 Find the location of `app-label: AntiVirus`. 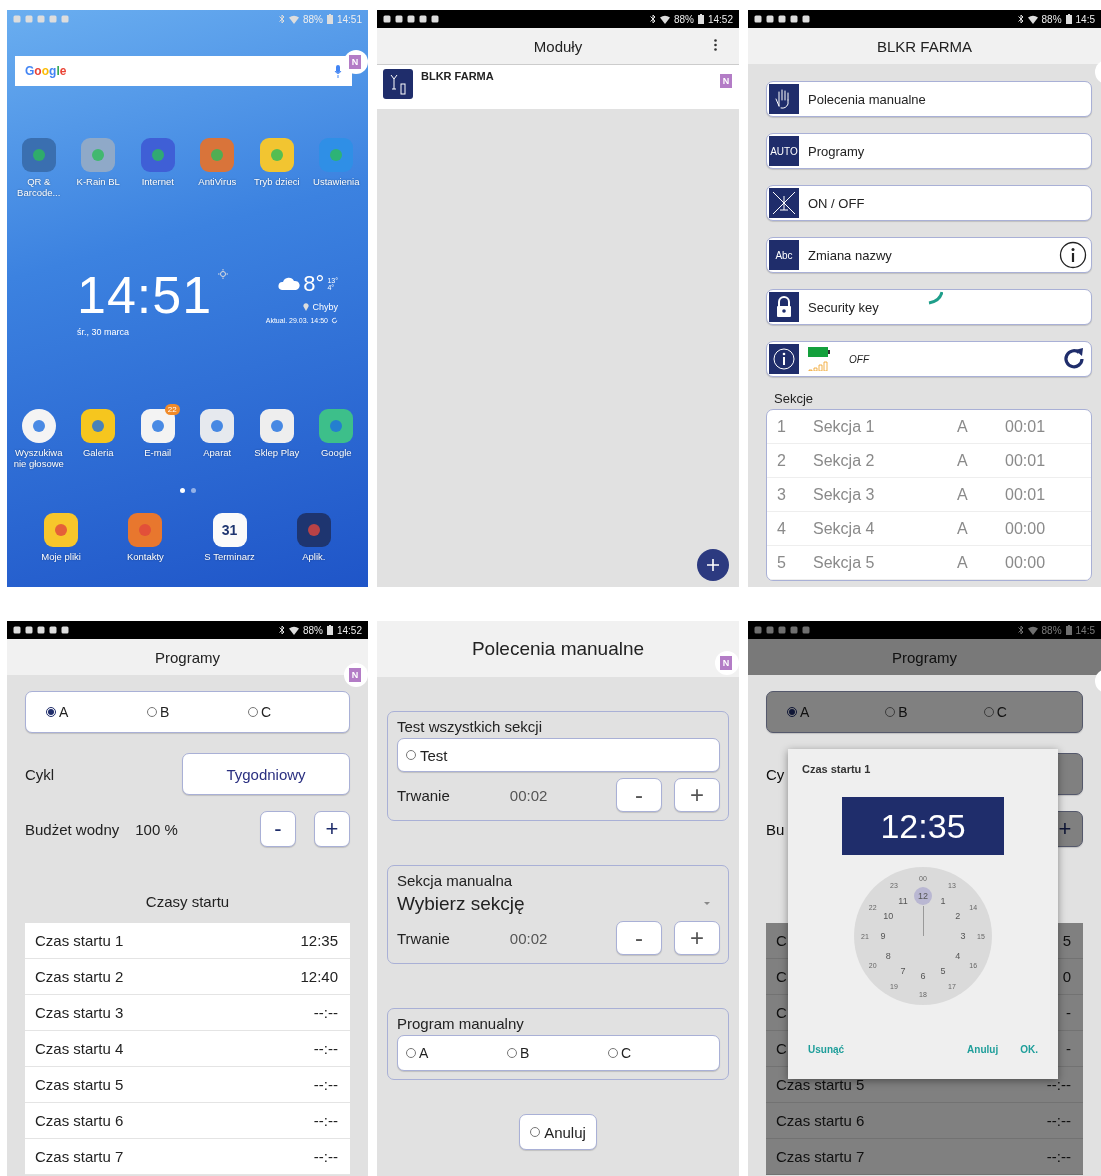

app-label: AntiVirus is located at coordinates (217, 182).